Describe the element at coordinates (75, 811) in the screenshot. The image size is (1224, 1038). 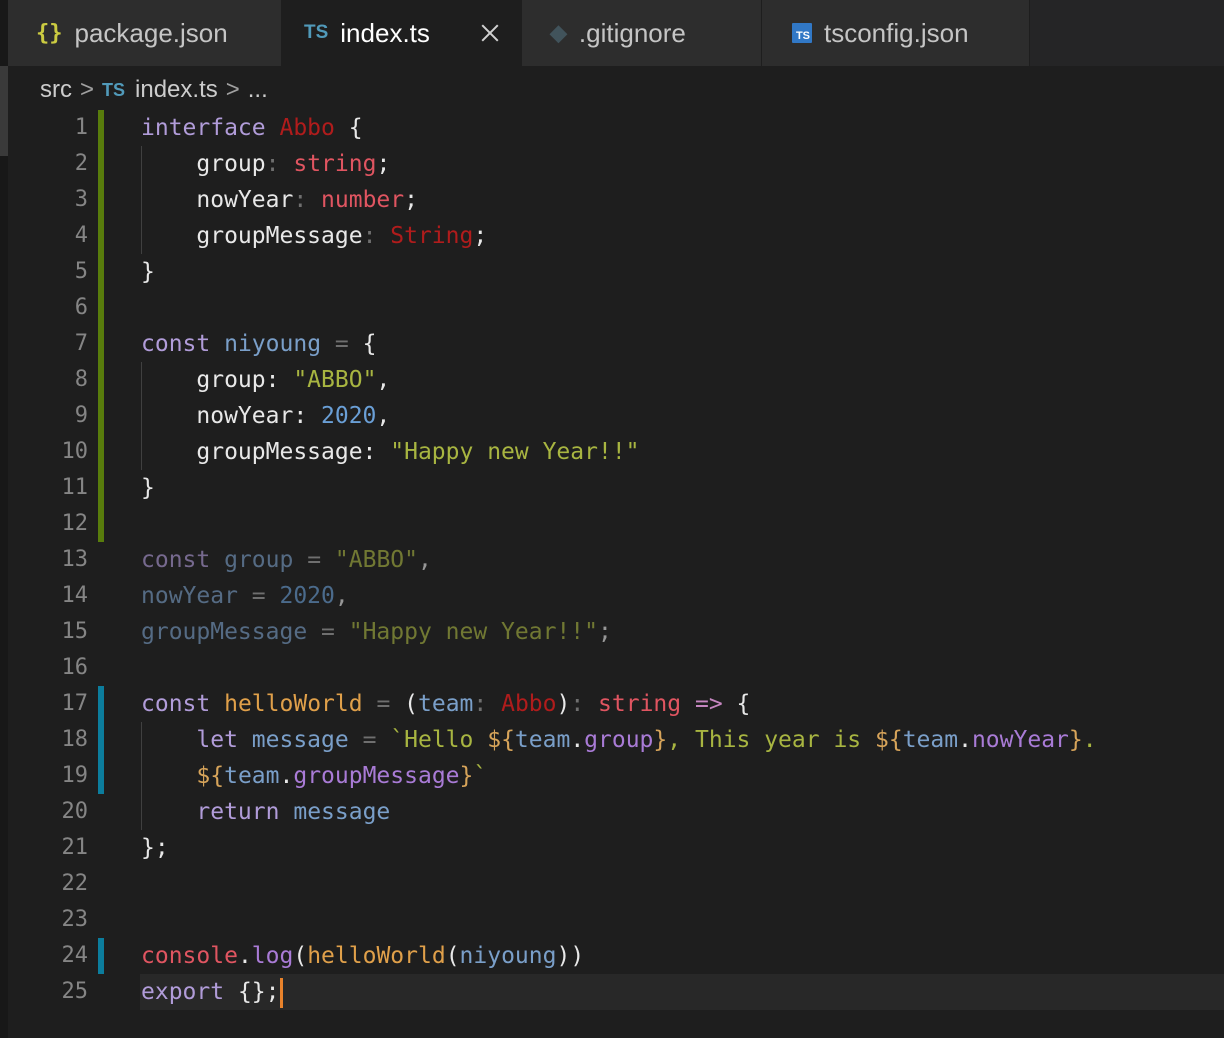
I see `line-number: 20` at that location.